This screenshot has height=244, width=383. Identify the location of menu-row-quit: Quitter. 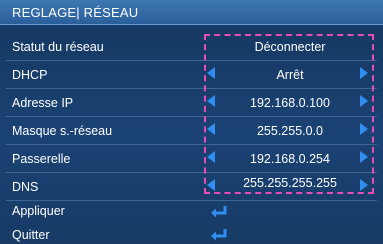
(191, 233).